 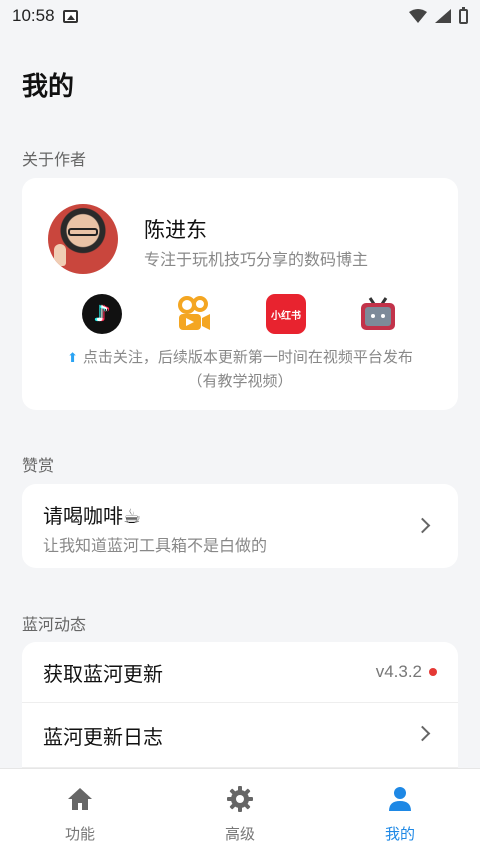 I want to click on update-badge, so click(x=433, y=672).